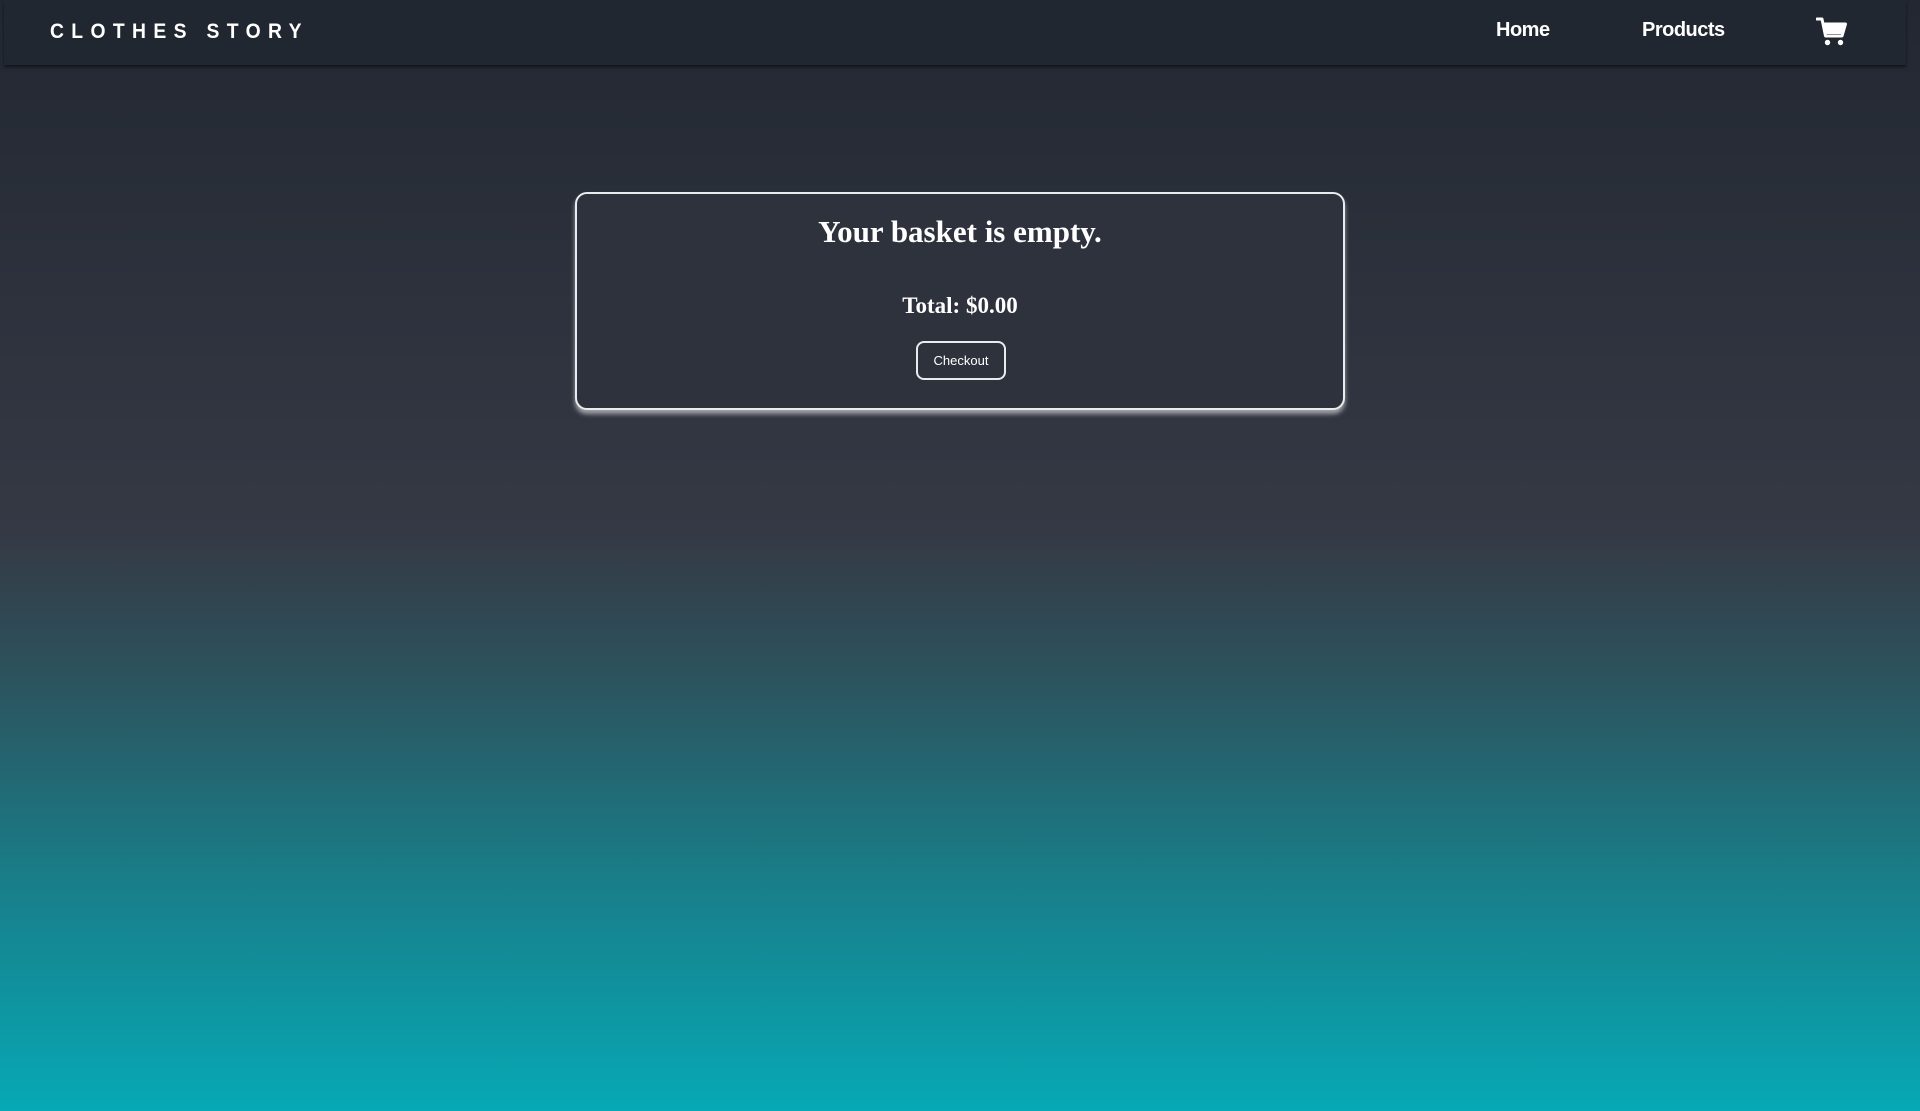 This screenshot has width=1920, height=1111. I want to click on nav-link-home: Home, so click(1523, 30).